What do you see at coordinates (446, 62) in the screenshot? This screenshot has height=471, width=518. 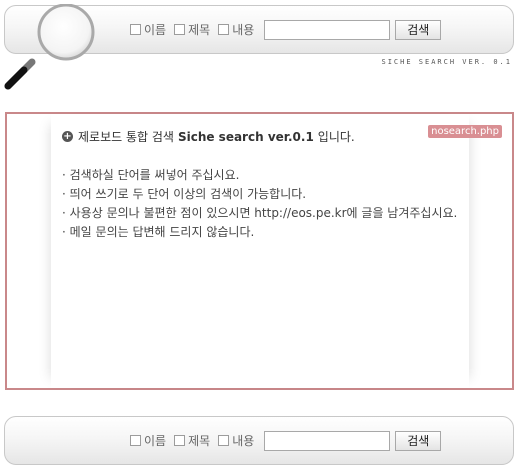 I see `version-label: SICHE SEARCH VER. 0.1` at bounding box center [446, 62].